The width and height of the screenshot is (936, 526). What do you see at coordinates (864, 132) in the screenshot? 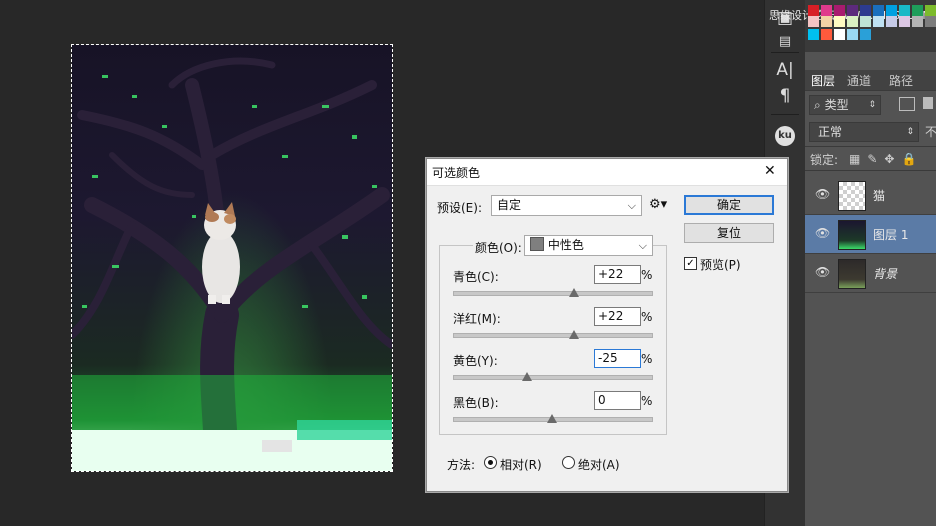
I see `blend-mode-select: 正常 ⇕` at bounding box center [864, 132].